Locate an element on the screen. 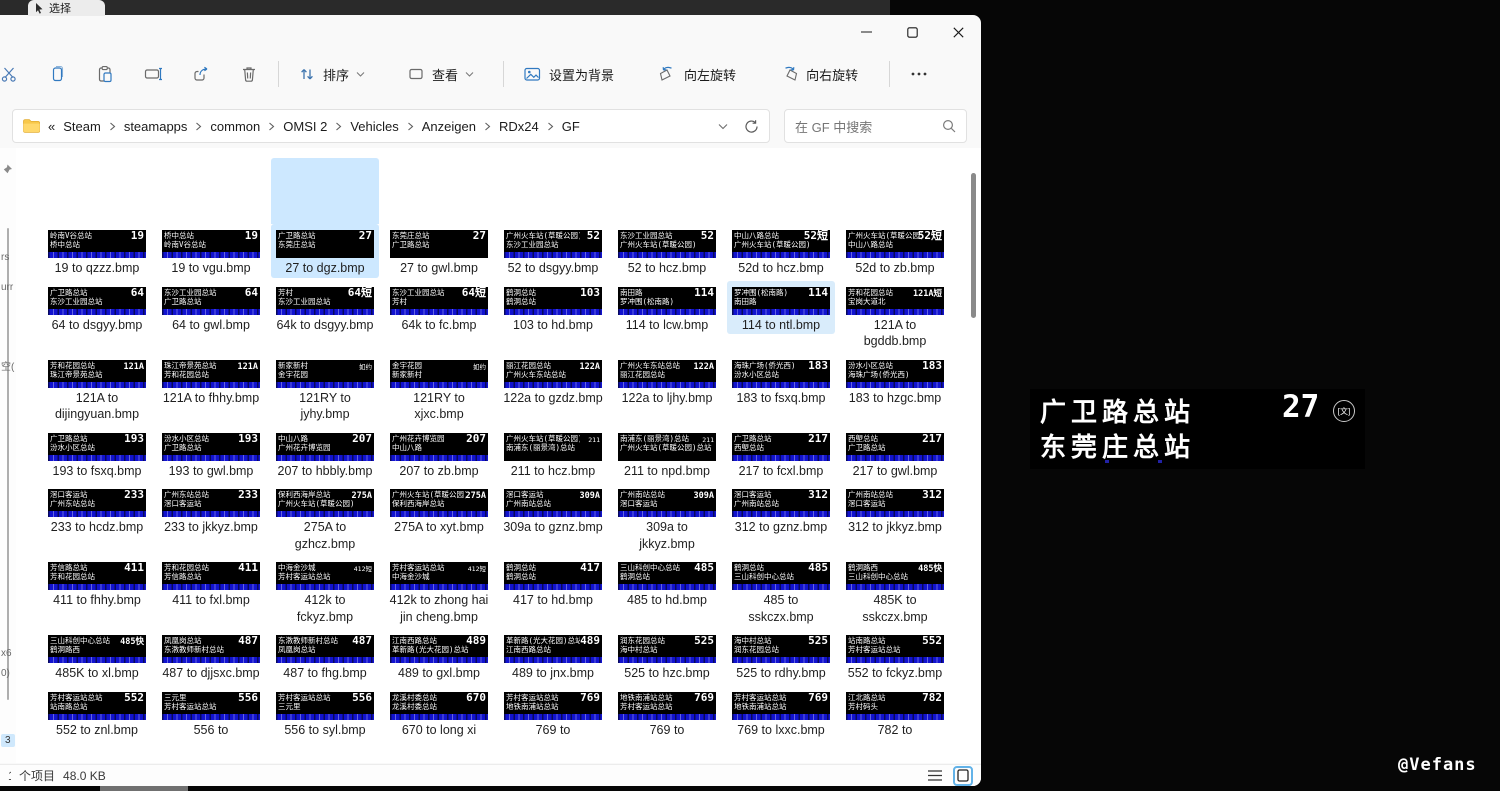 This screenshot has height=791, width=1500. file-tile: 海珠广场(侨光西) 汾水小区总站 183 183 to fsxq.bmp is located at coordinates (781, 381).